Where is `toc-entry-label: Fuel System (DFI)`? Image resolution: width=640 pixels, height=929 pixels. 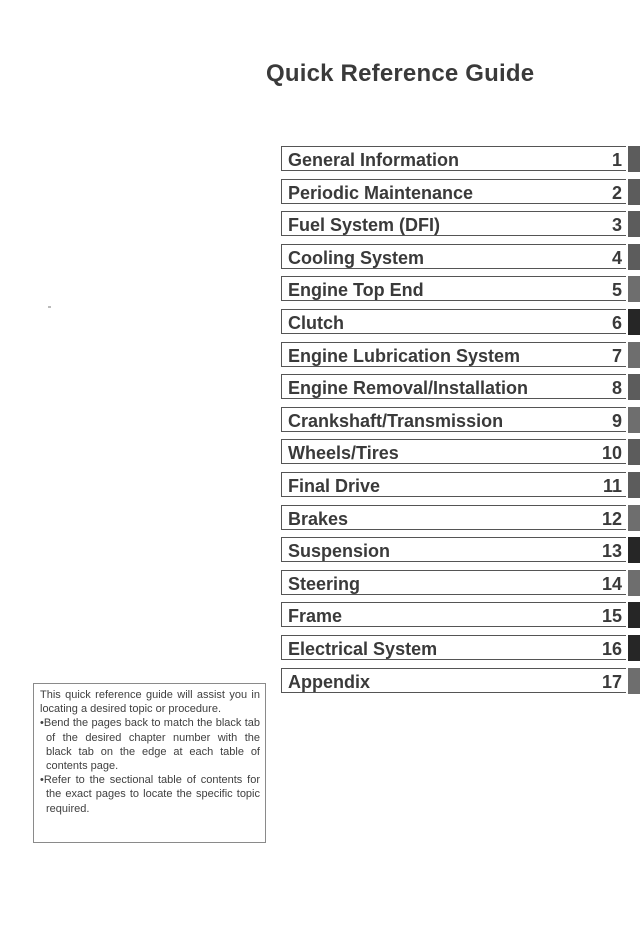
toc-entry-label: Fuel System (DFI) is located at coordinates (364, 225).